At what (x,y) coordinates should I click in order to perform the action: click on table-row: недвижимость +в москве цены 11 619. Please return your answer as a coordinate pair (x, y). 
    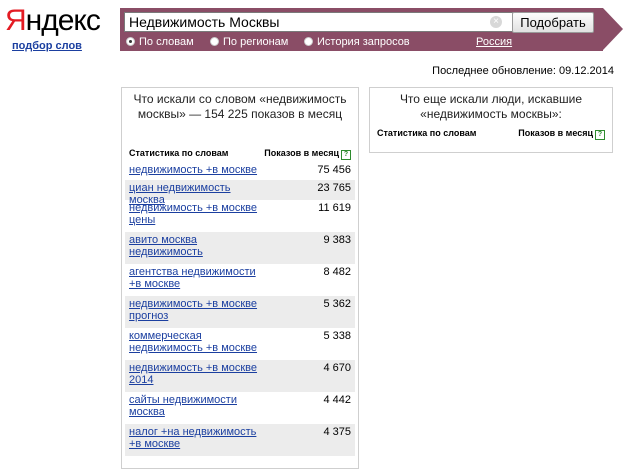
    Looking at the image, I should click on (240, 216).